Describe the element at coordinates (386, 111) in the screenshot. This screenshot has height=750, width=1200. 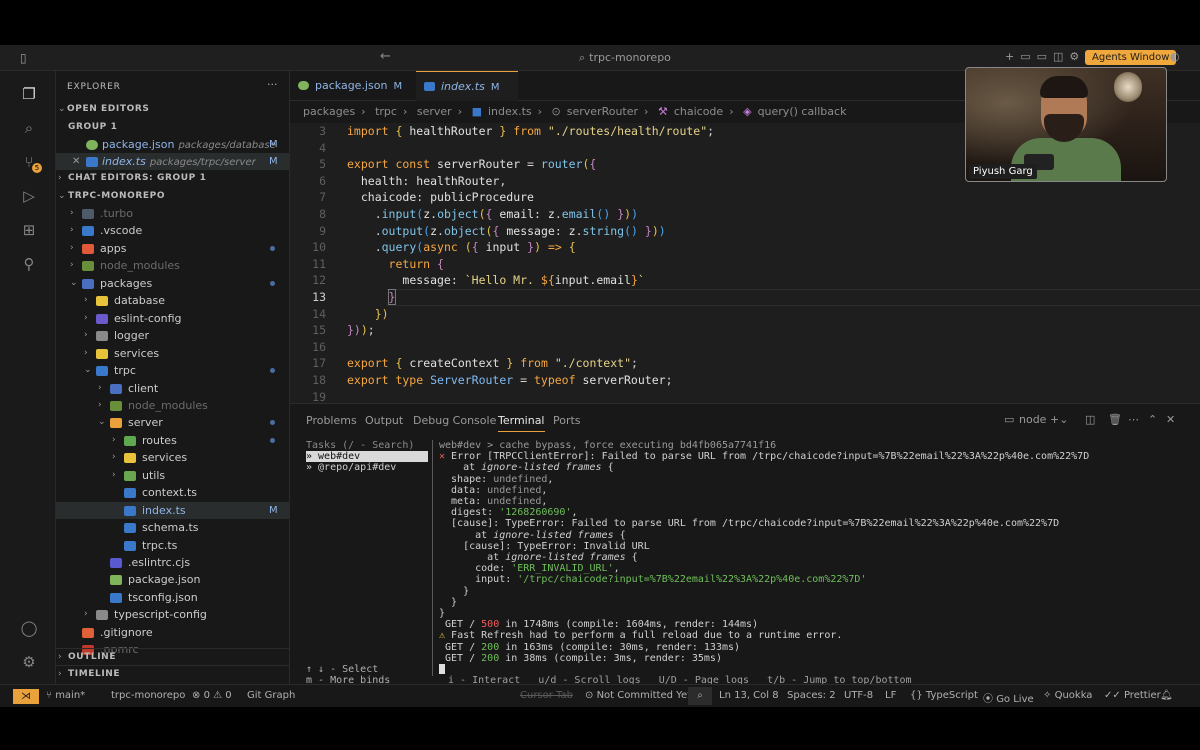
I see `breadcrumb-item: trpc` at that location.